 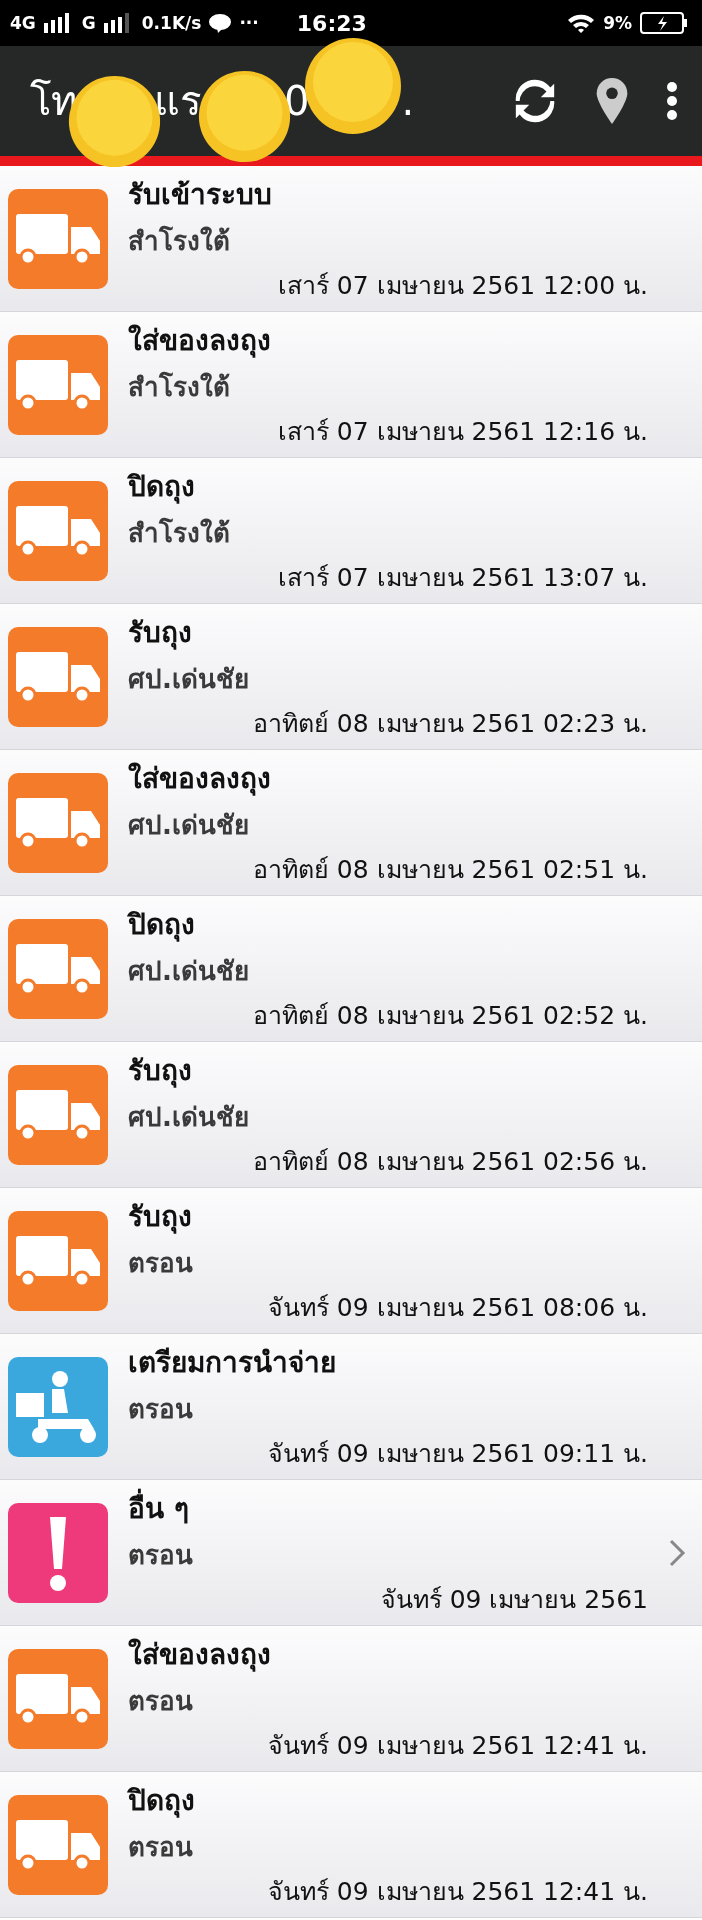 What do you see at coordinates (200, 195) in the screenshot?
I see `status-title: รับเข้าระบบ` at bounding box center [200, 195].